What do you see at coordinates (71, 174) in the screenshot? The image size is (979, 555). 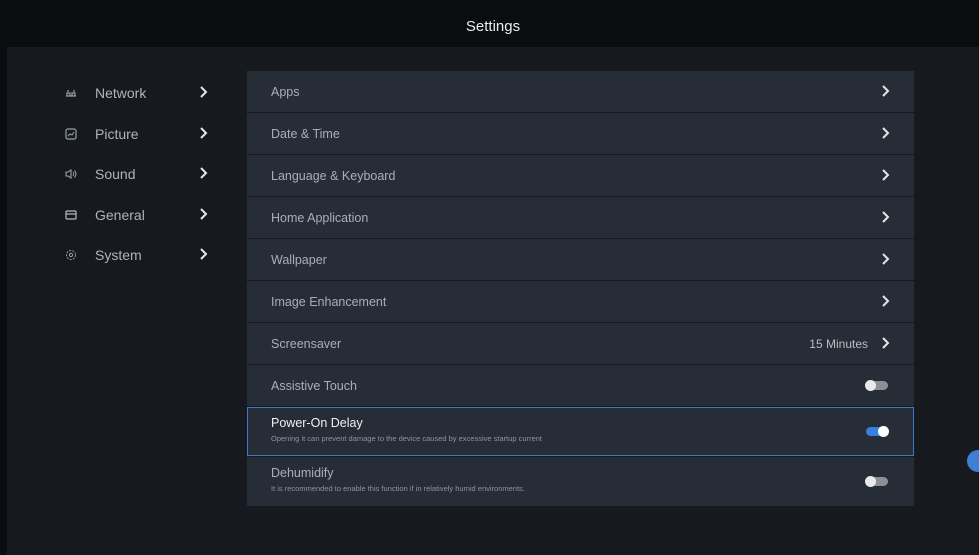 I see `sound-icon` at bounding box center [71, 174].